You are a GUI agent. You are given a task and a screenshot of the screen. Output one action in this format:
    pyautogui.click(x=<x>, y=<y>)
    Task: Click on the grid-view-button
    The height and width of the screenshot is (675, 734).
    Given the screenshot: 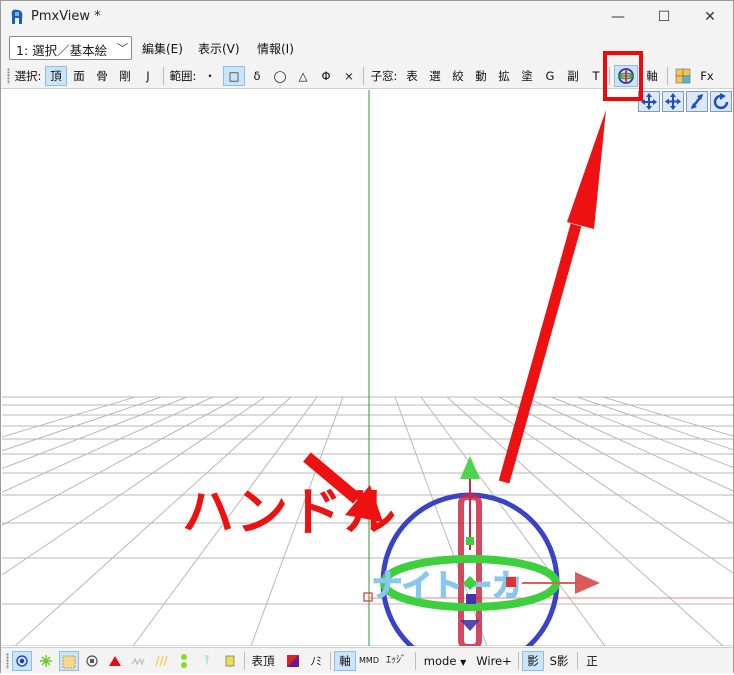 What is the action you would take?
    pyautogui.click(x=683, y=76)
    